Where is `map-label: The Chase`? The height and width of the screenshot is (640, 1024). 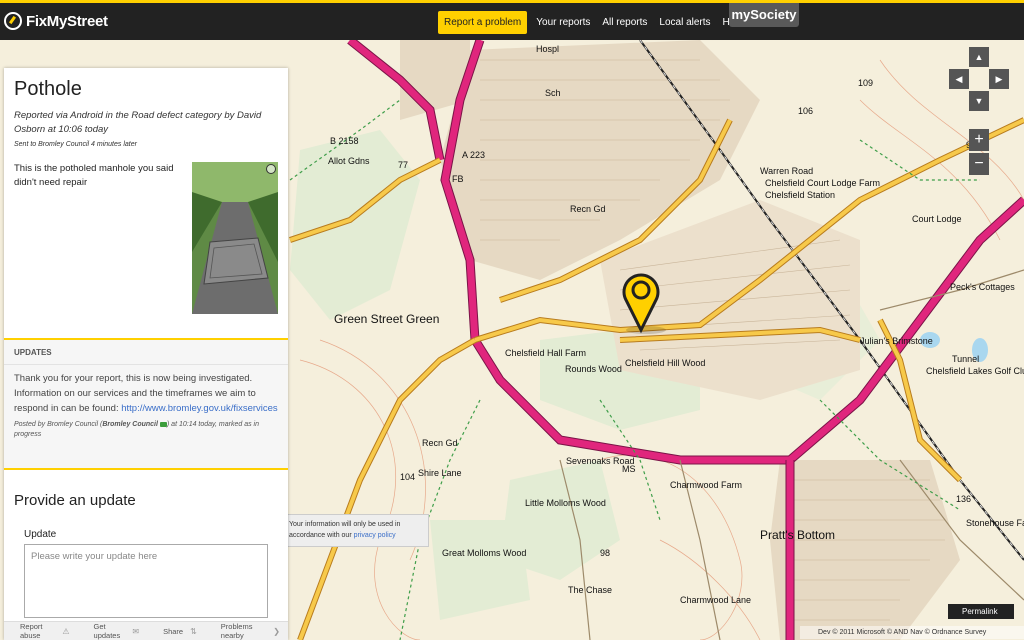
map-label: The Chase is located at coordinates (590, 590).